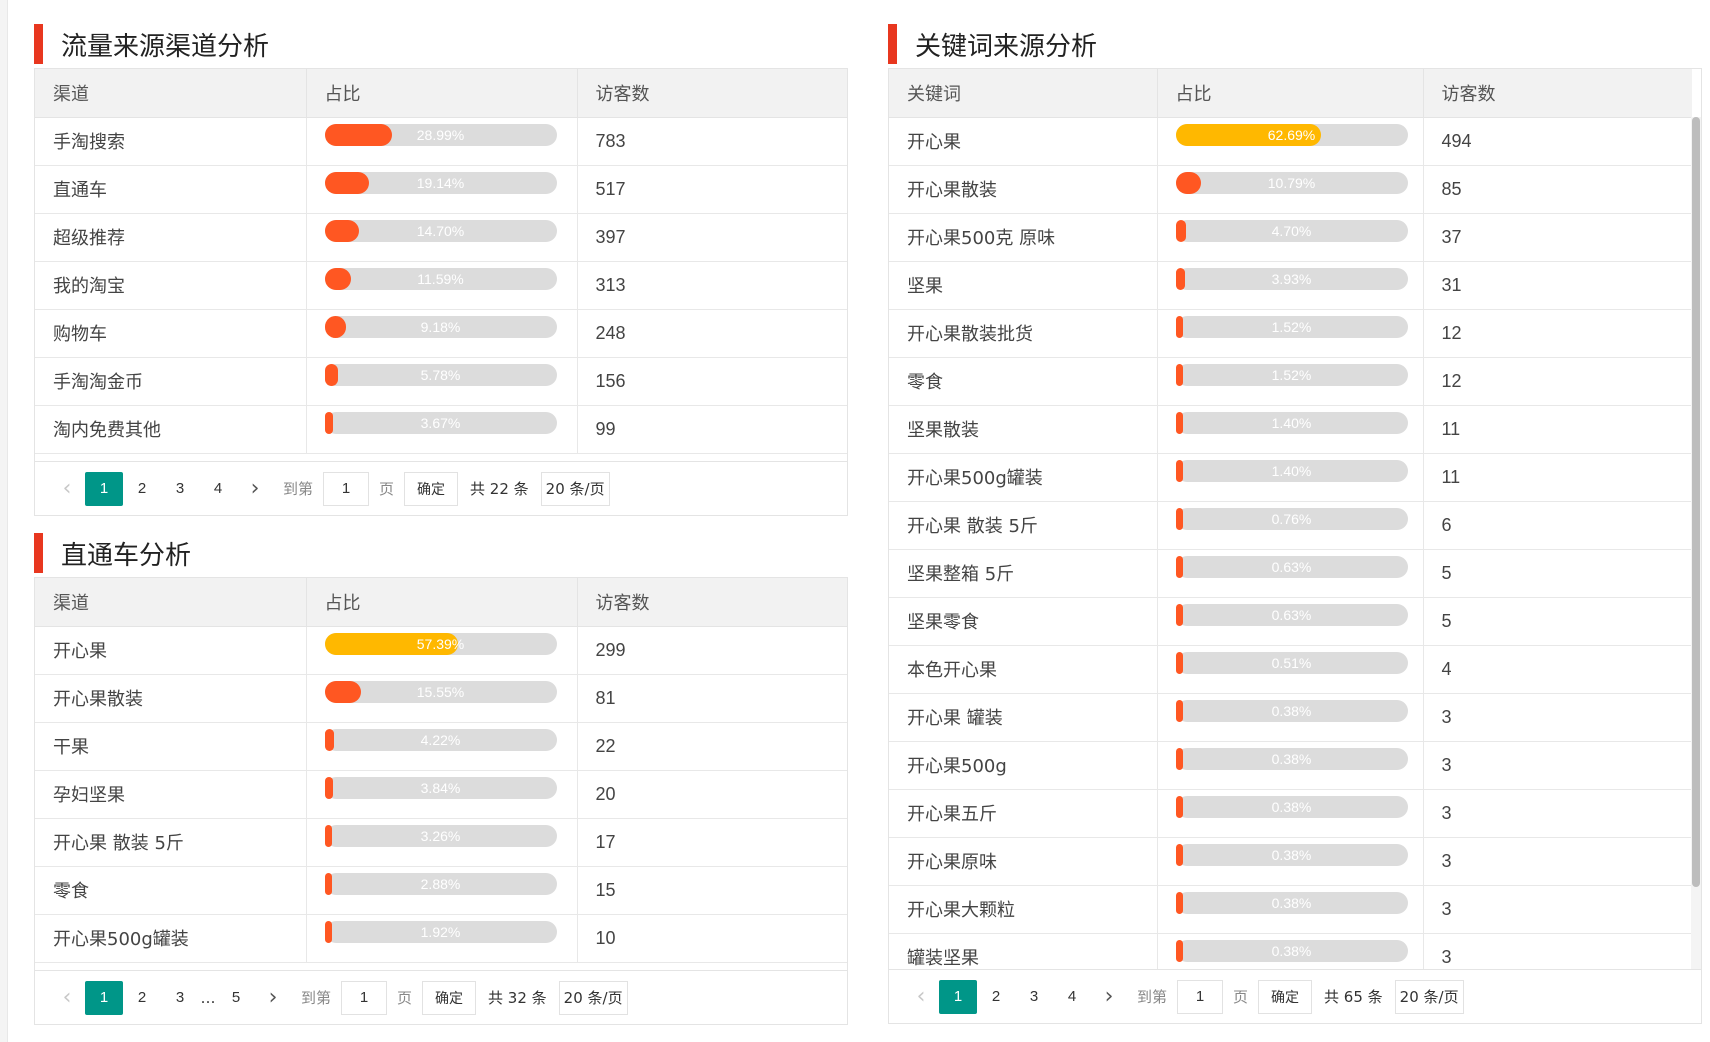 The width and height of the screenshot is (1710, 1042). I want to click on column-header: 访客数, so click(712, 602).